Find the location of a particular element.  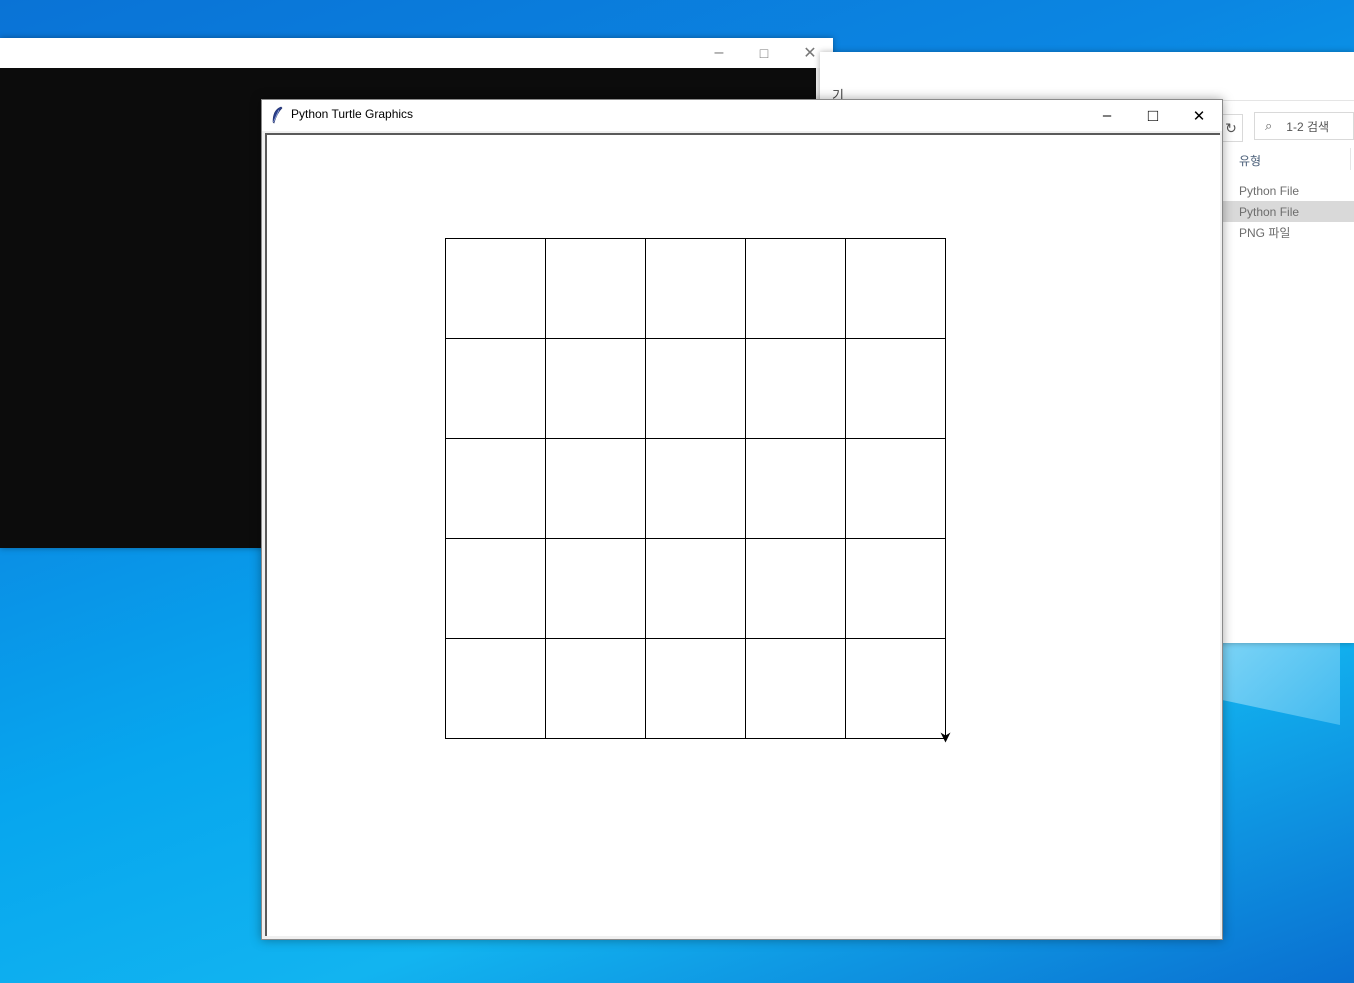

feather-icon is located at coordinates (277, 115).